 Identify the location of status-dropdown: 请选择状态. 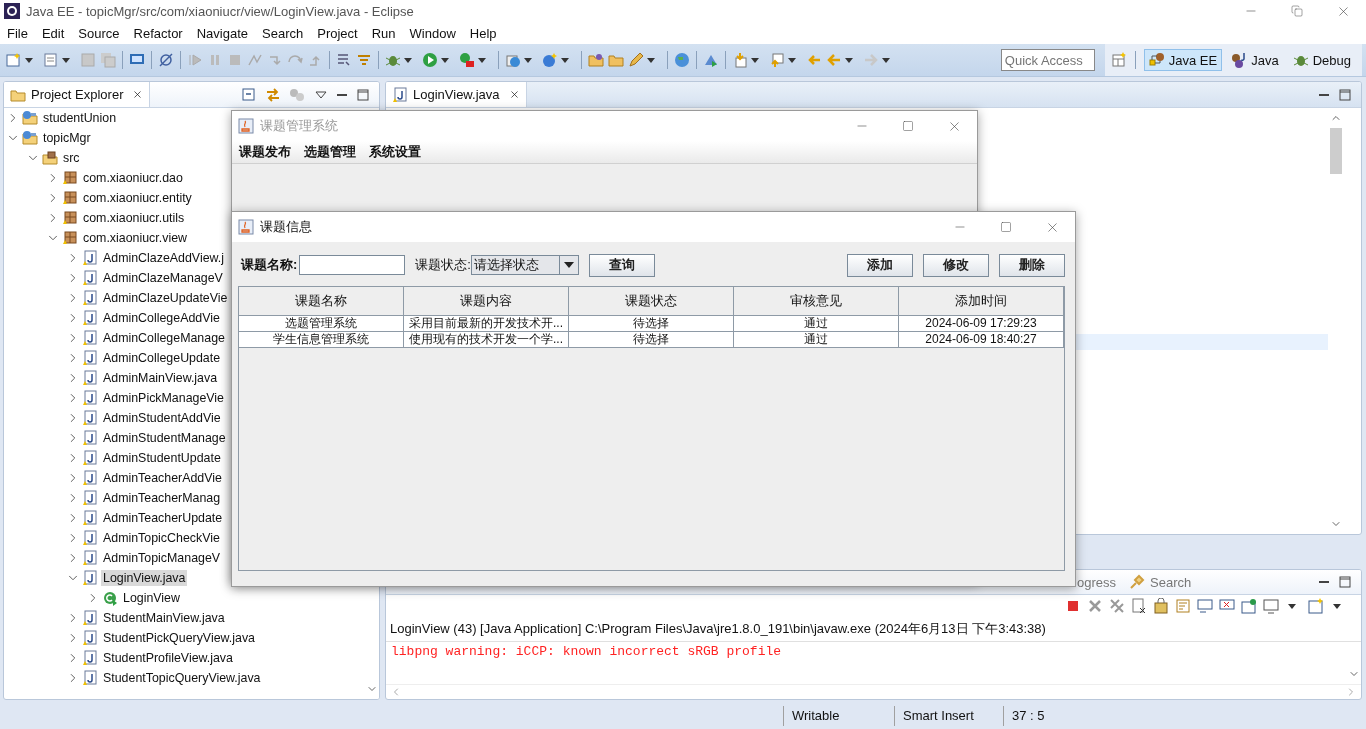
(524, 265).